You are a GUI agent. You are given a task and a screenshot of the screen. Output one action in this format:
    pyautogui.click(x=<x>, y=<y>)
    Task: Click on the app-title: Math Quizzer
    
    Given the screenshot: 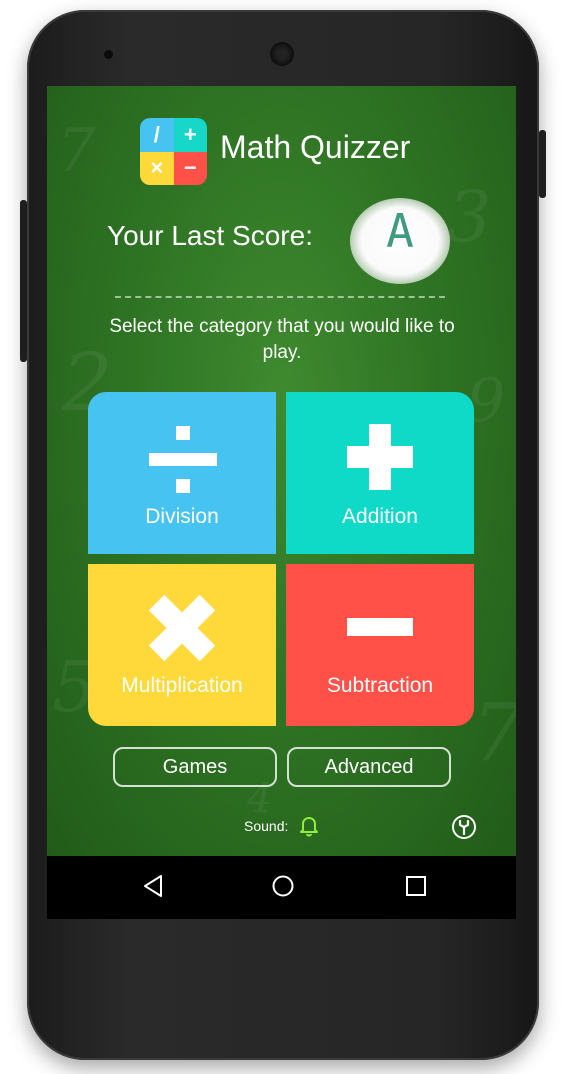 What is the action you would take?
    pyautogui.click(x=315, y=147)
    